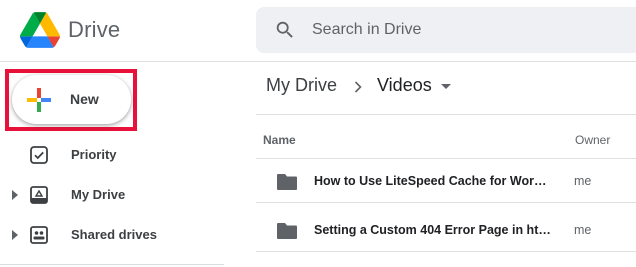  I want to click on sidebar-item-my-drive: My Drive, so click(115, 195).